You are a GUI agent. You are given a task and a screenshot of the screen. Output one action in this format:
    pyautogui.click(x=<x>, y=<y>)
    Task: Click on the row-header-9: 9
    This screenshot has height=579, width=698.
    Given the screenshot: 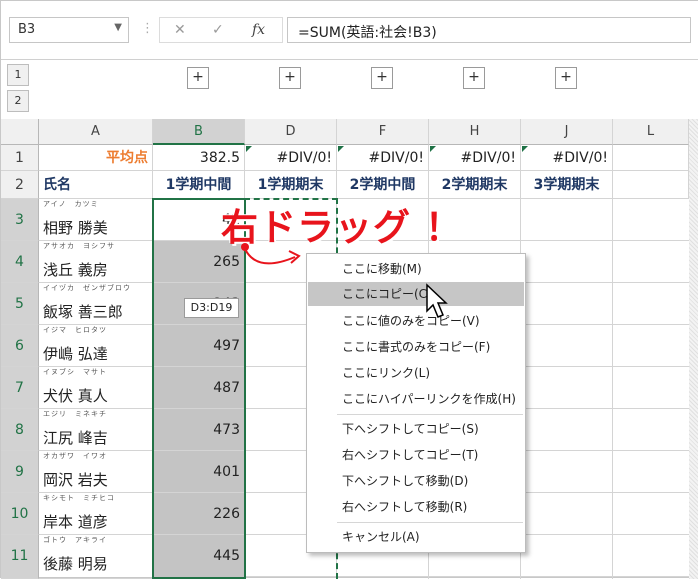 What is the action you would take?
    pyautogui.click(x=20, y=472)
    